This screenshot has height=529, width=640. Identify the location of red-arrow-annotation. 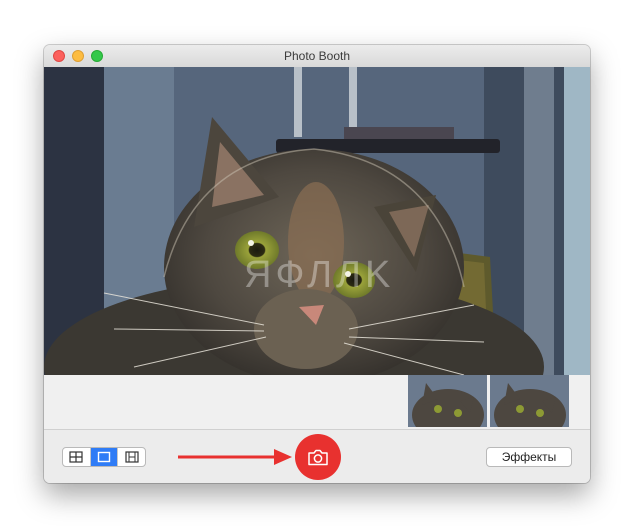
(235, 457).